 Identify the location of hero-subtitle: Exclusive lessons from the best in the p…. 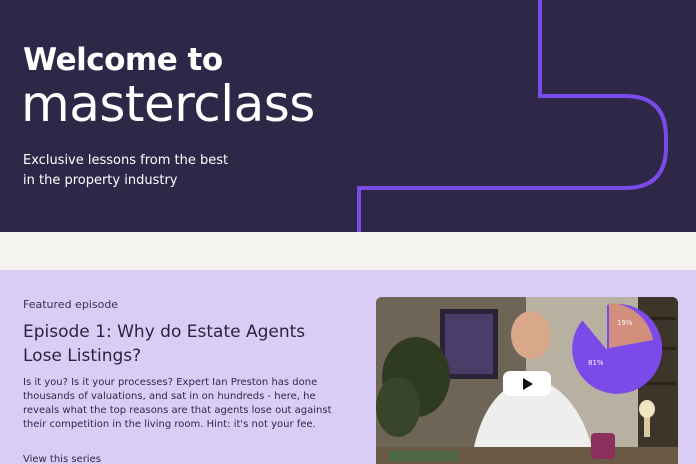
(126, 170).